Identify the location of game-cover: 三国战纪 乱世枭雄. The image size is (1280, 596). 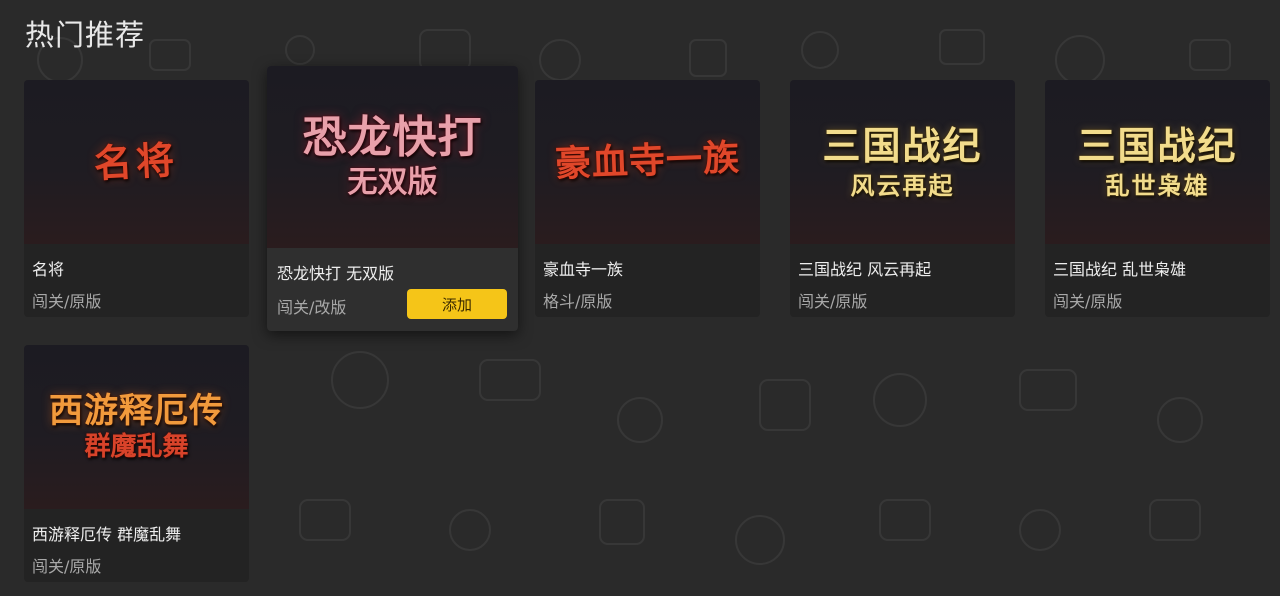
(1157, 162).